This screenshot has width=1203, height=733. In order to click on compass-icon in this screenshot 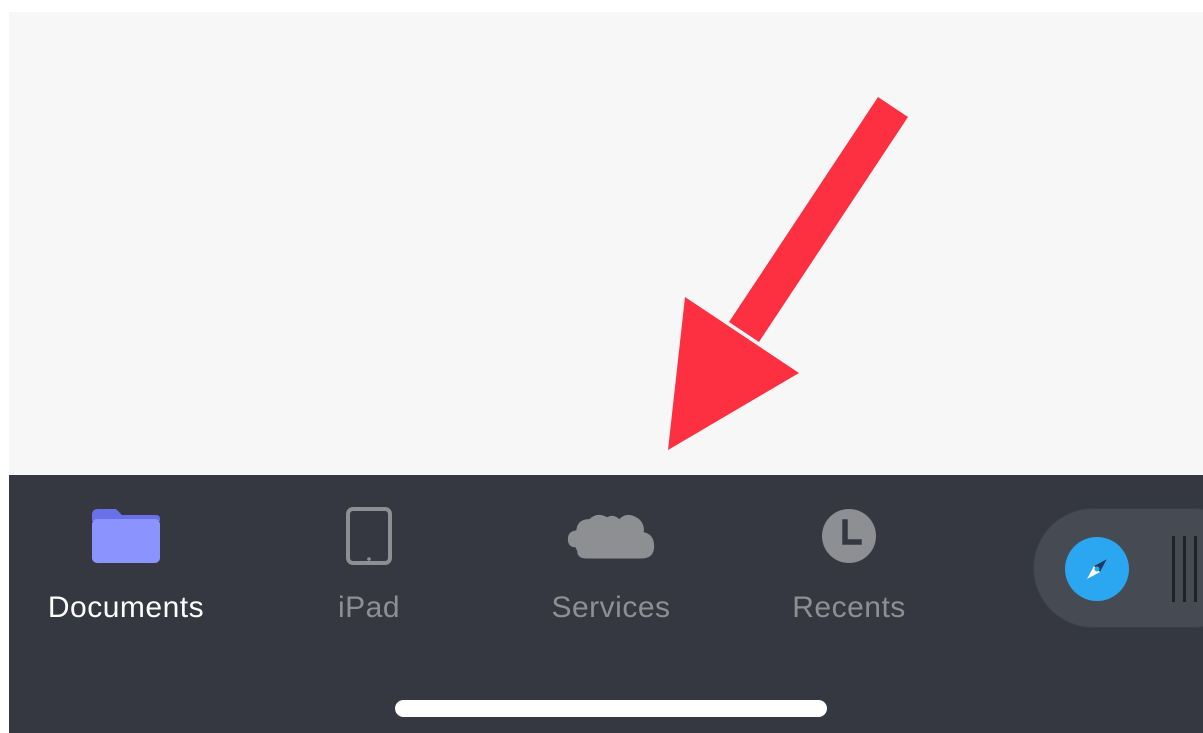, I will do `click(1097, 569)`.